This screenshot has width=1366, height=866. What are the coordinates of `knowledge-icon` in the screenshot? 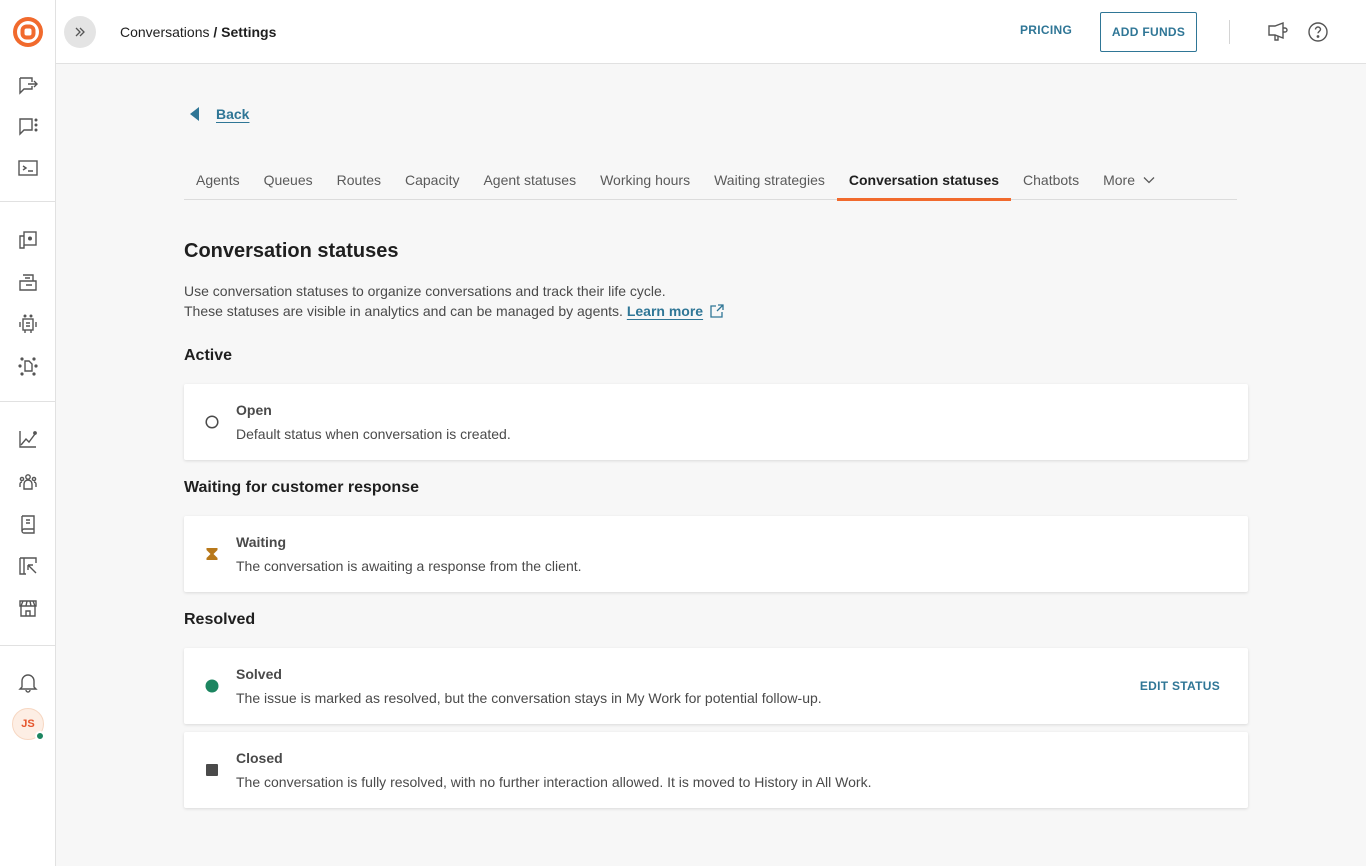 It's located at (28, 240).